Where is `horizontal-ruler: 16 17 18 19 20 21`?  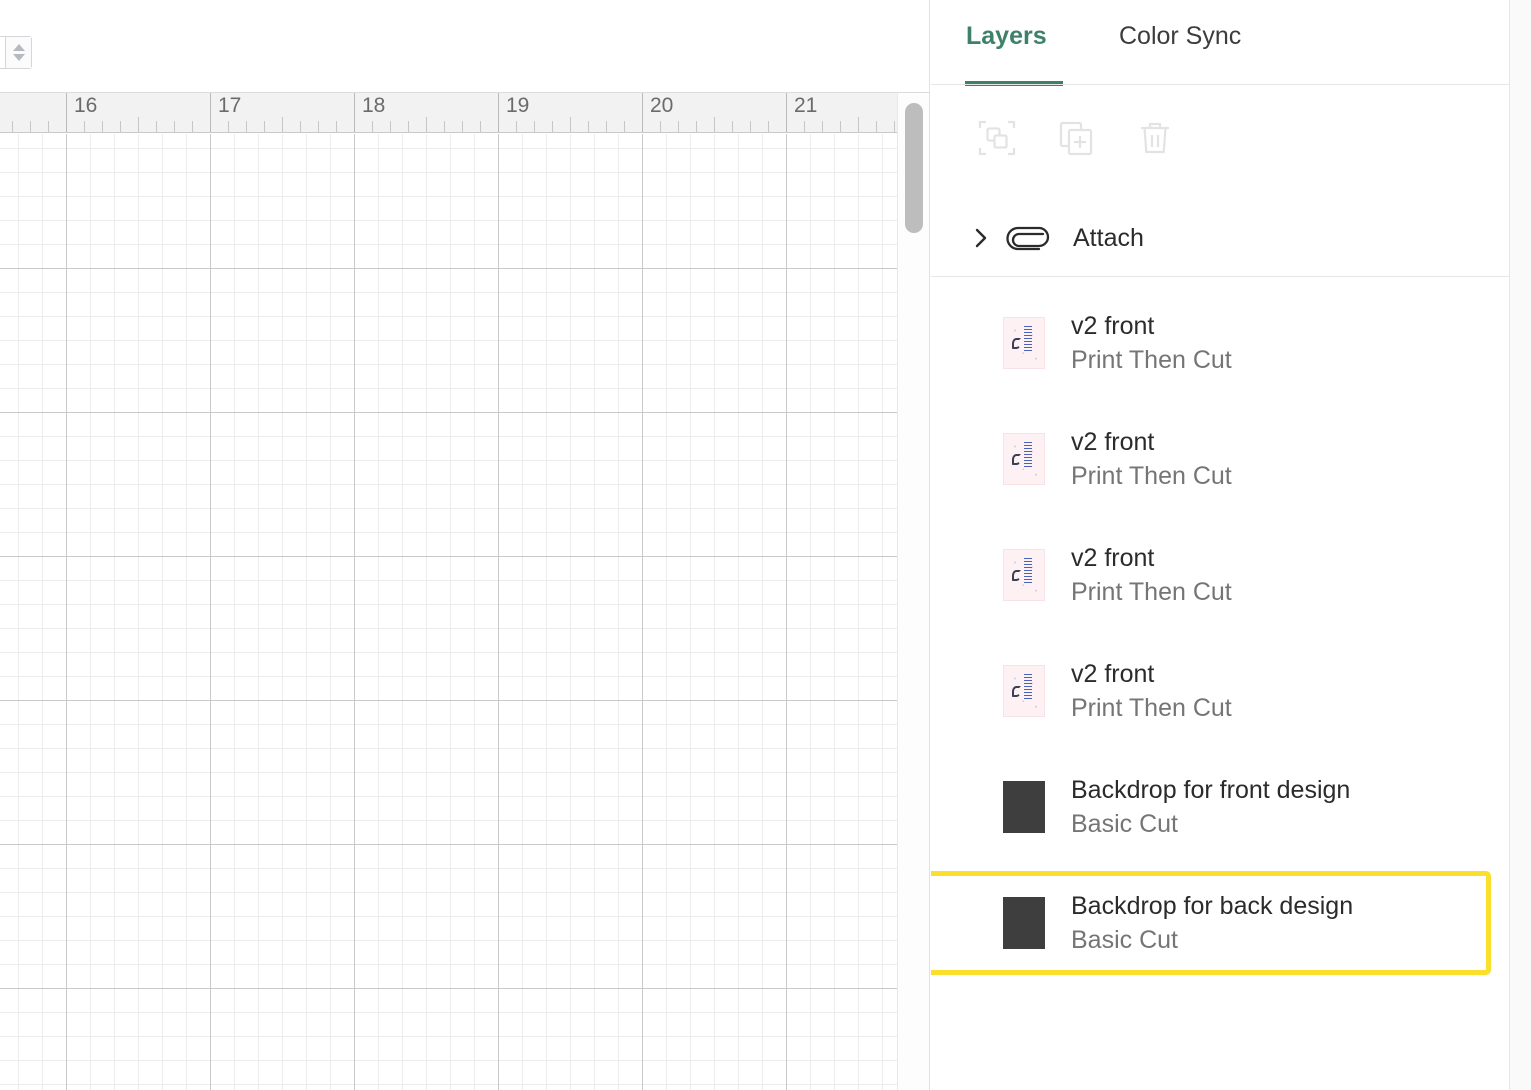 horizontal-ruler: 16 17 18 19 20 21 is located at coordinates (449, 113).